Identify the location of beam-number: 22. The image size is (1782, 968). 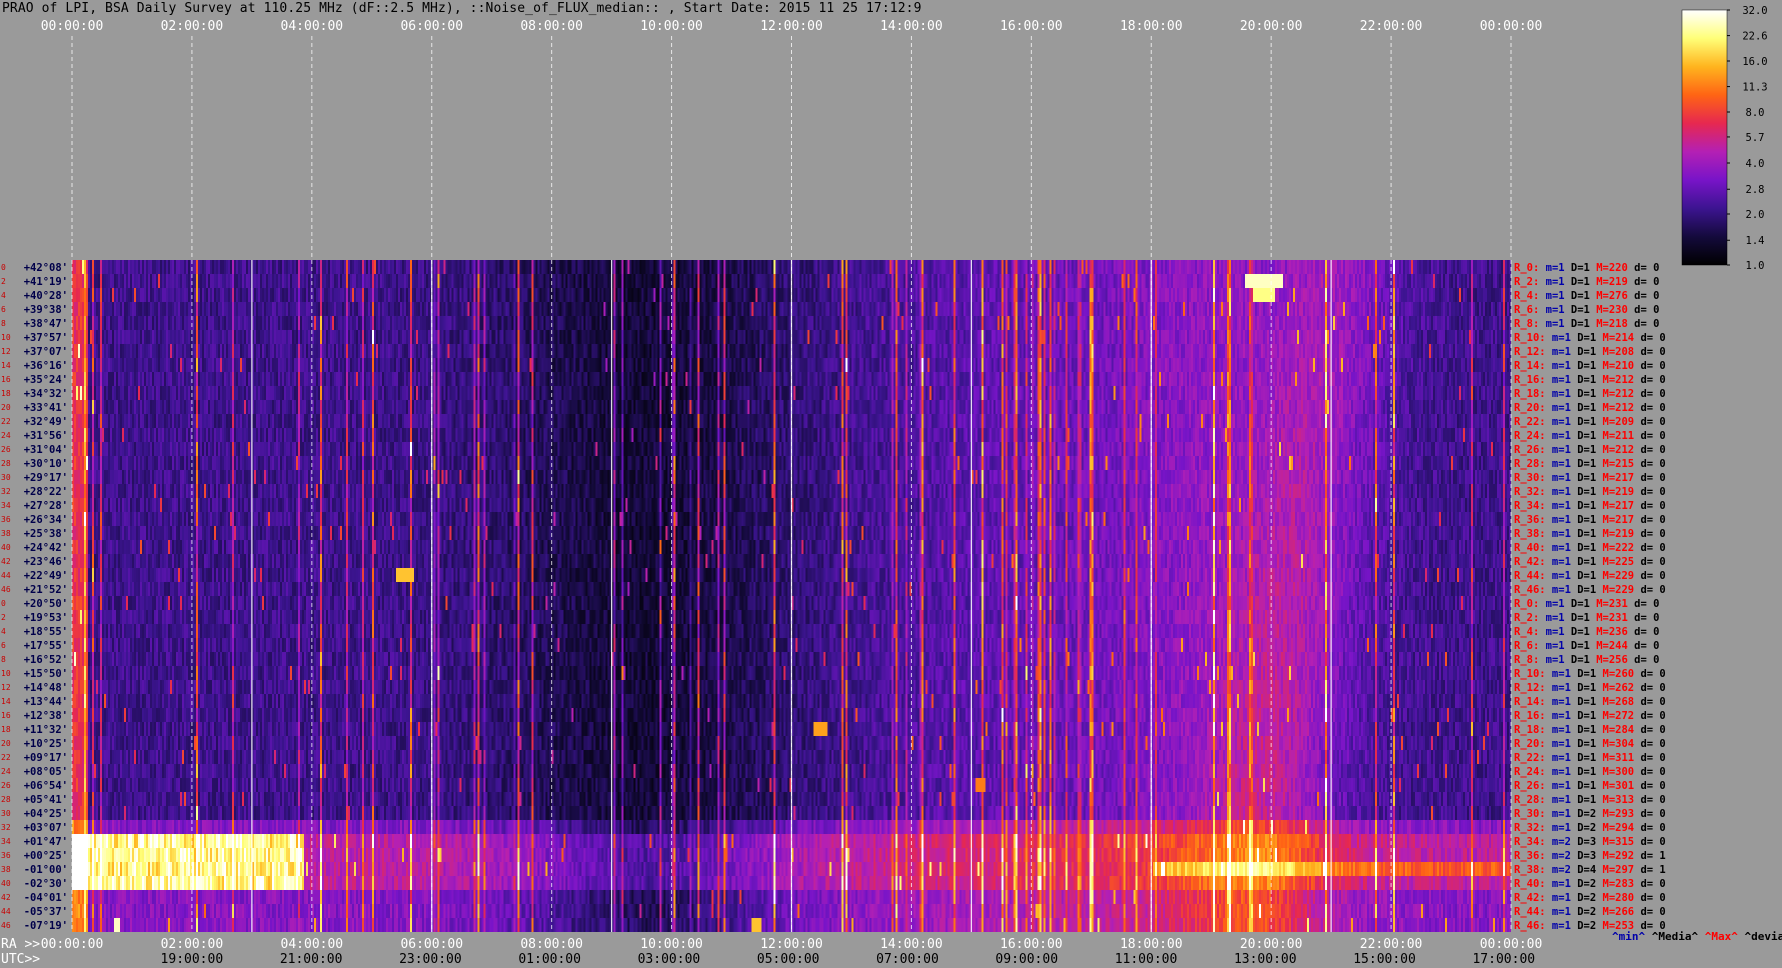
(6, 421).